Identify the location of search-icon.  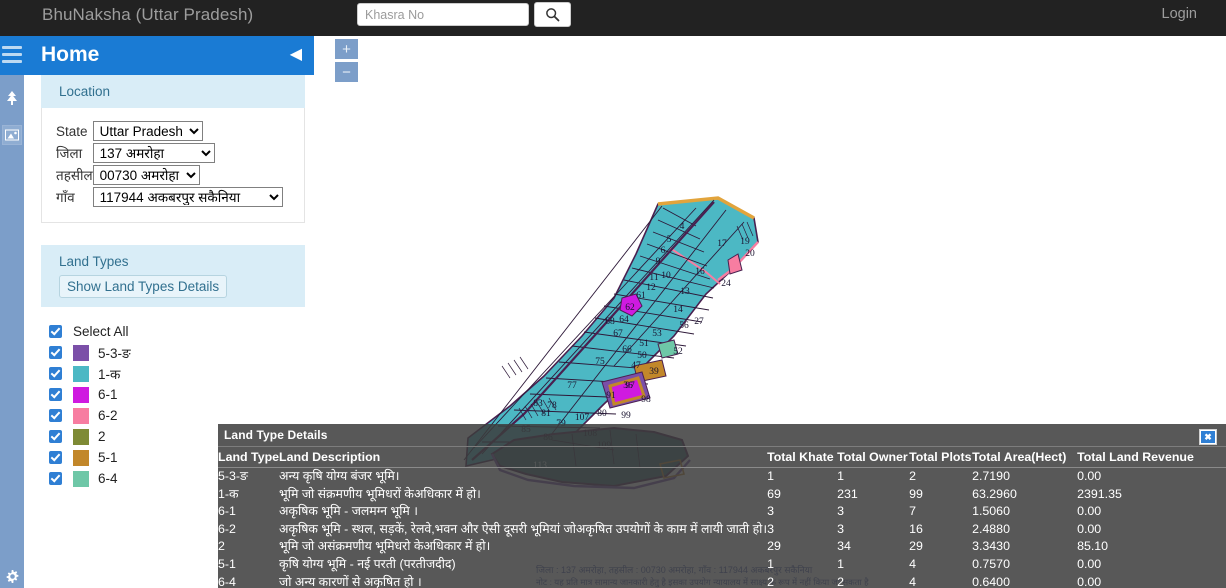
(553, 15).